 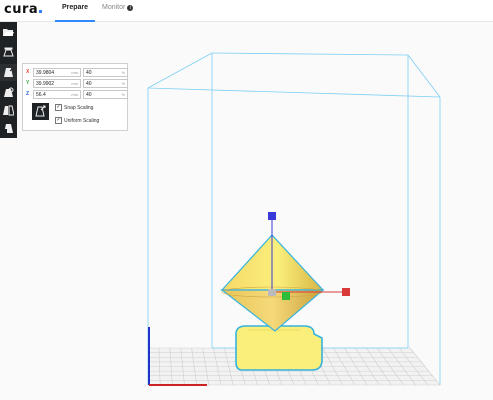 What do you see at coordinates (246, 11) in the screenshot?
I see `top-bar: cura Prepare Monitor i` at bounding box center [246, 11].